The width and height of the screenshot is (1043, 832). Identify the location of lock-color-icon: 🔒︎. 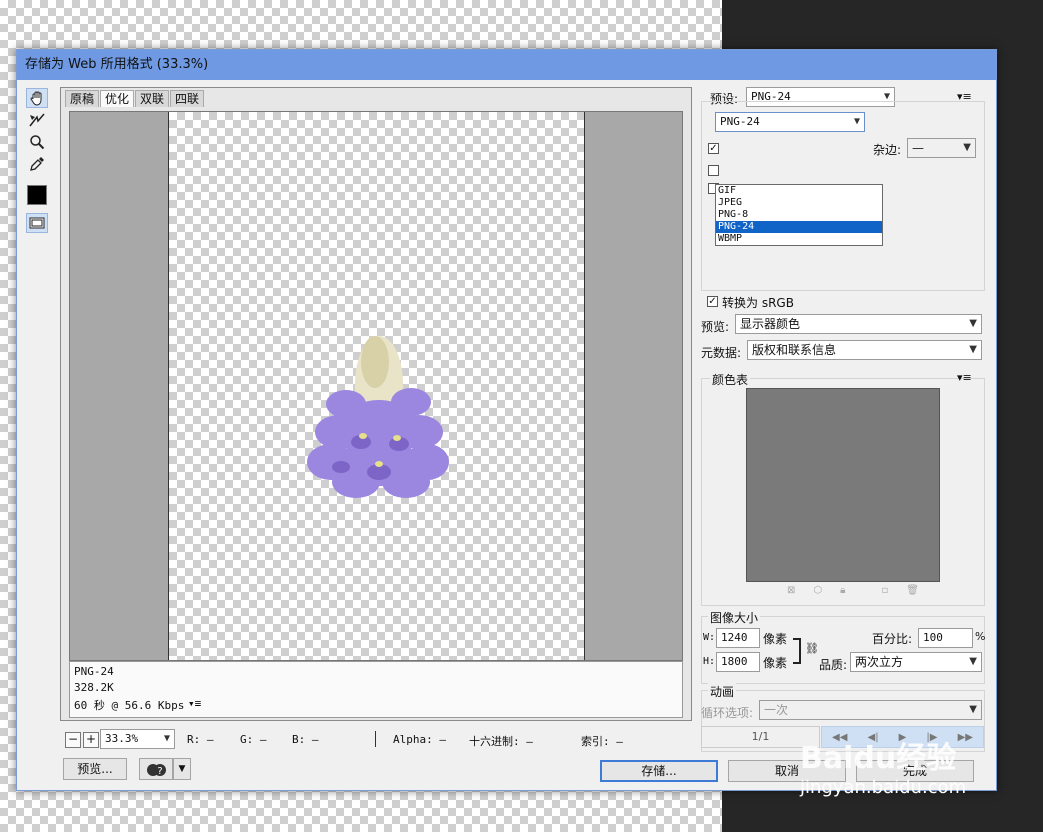
(842, 590).